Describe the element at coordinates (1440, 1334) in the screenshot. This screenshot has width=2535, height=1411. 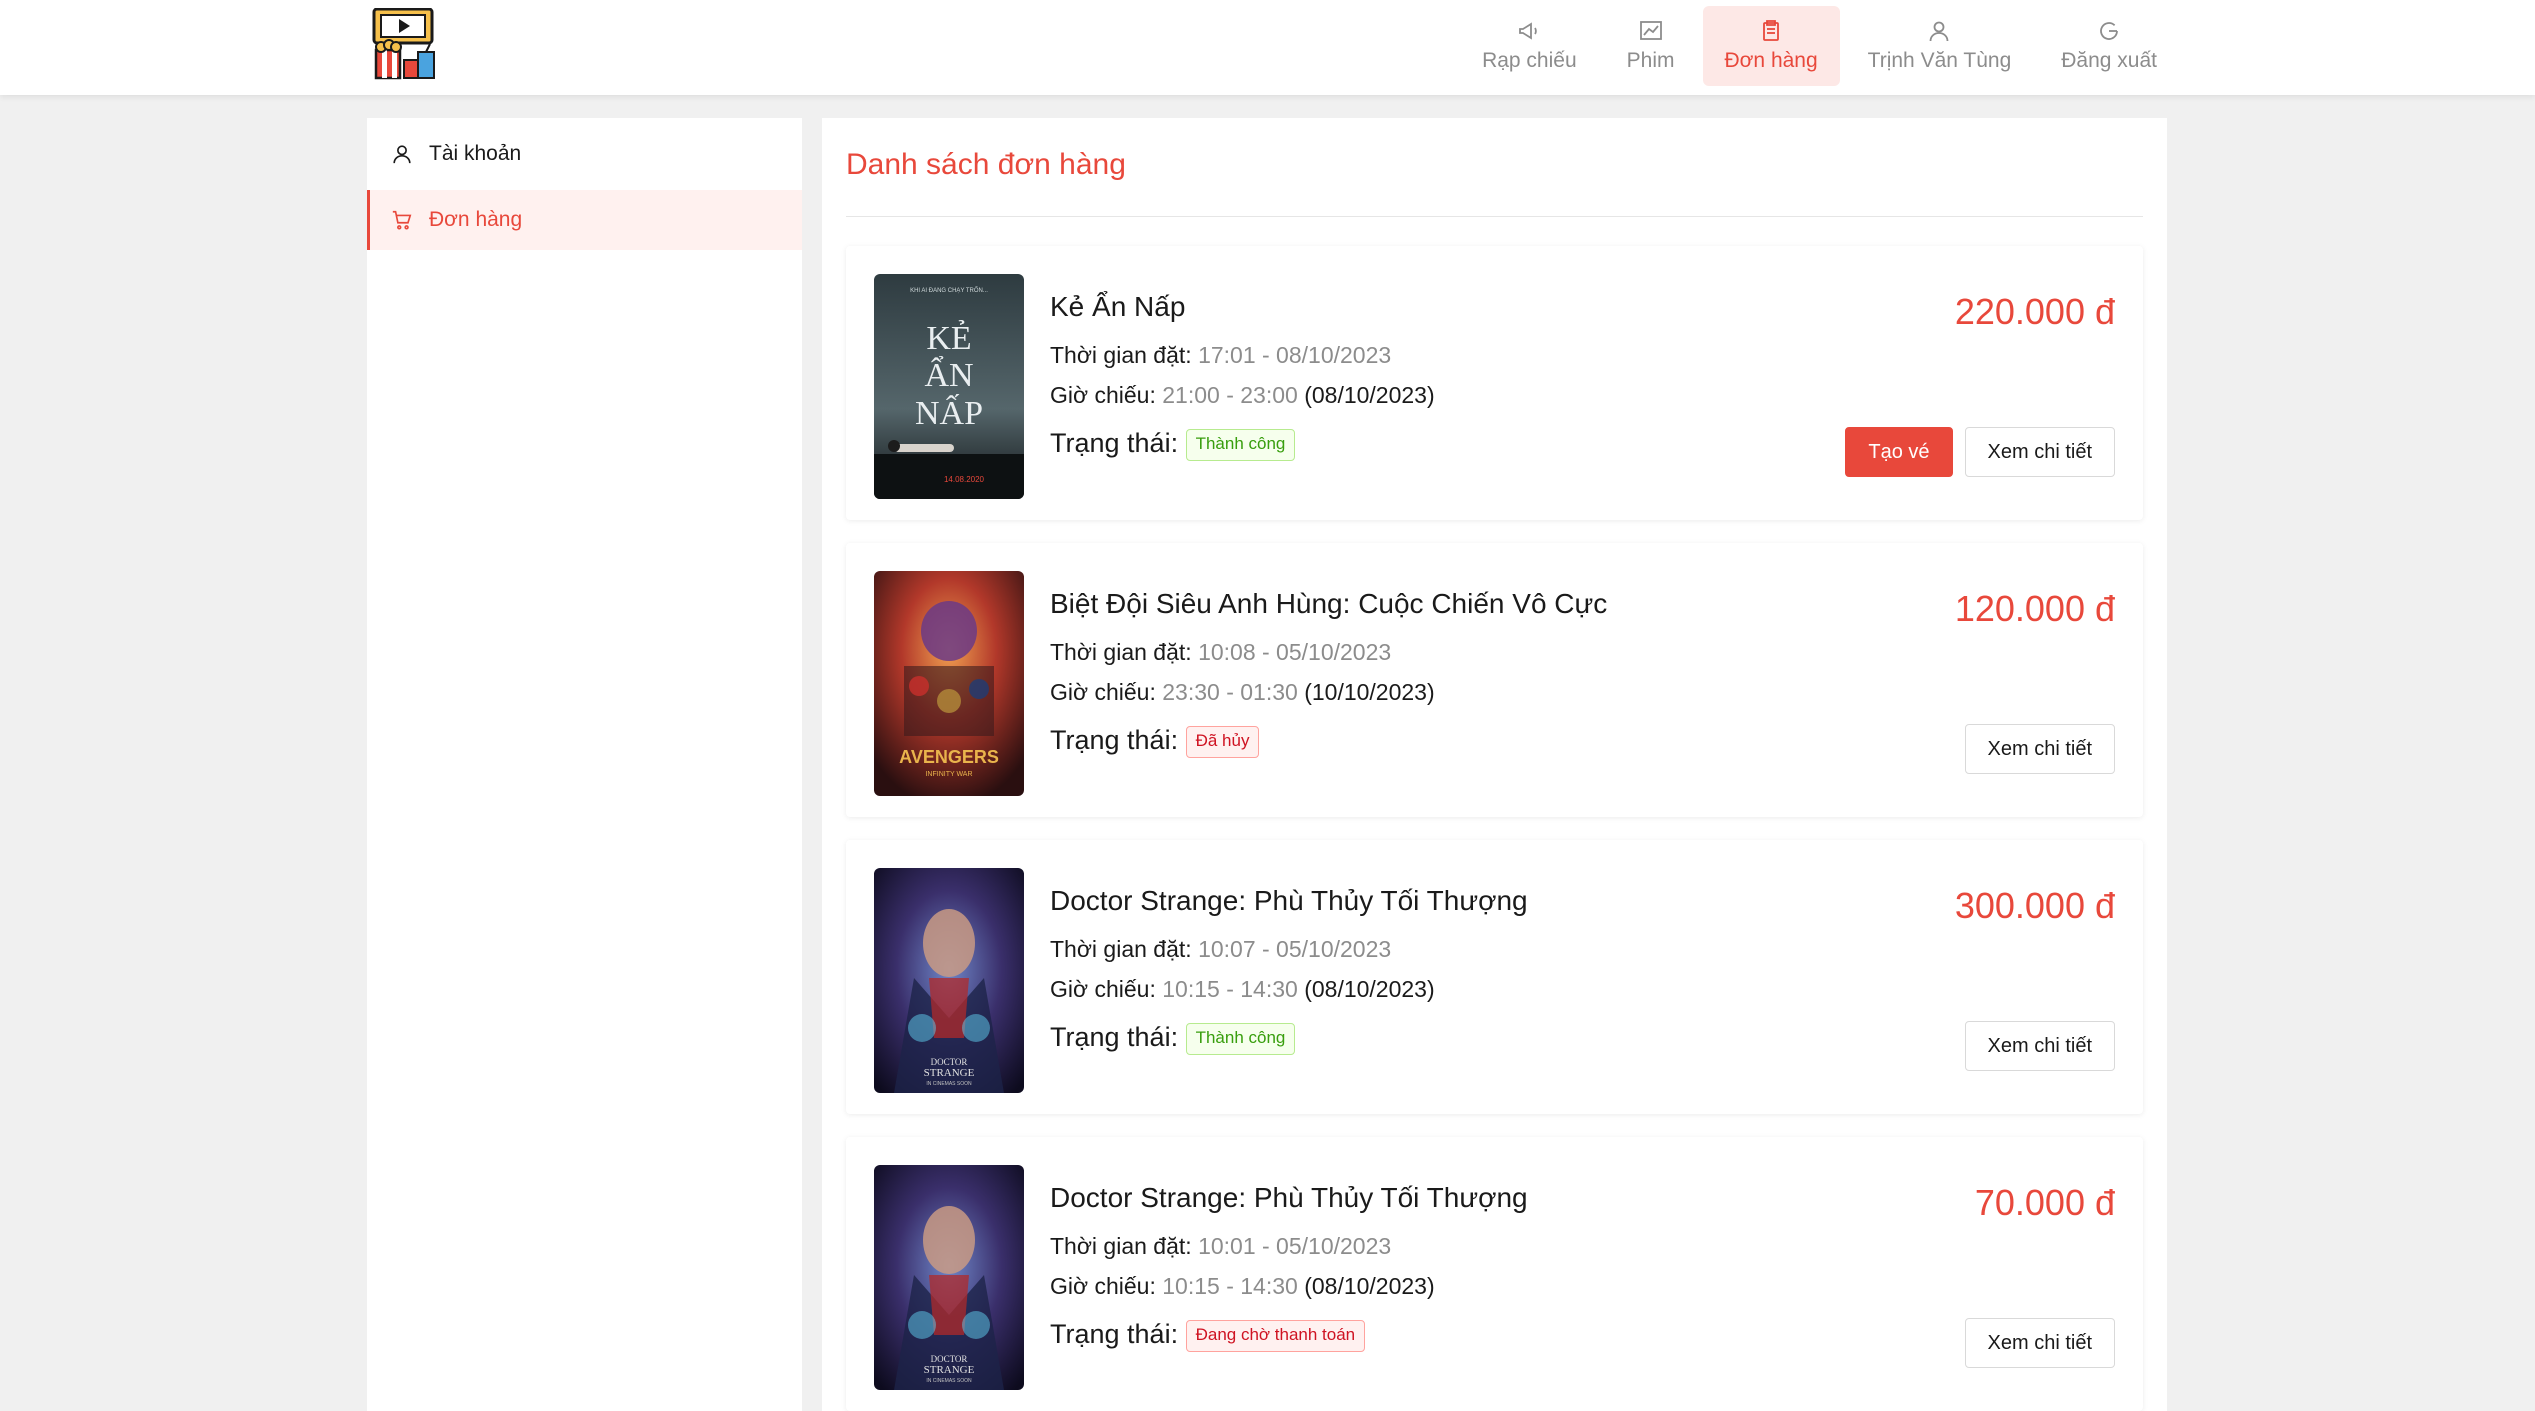
I see `status-row: Trạng thái: Đang chờ thanh toán` at that location.